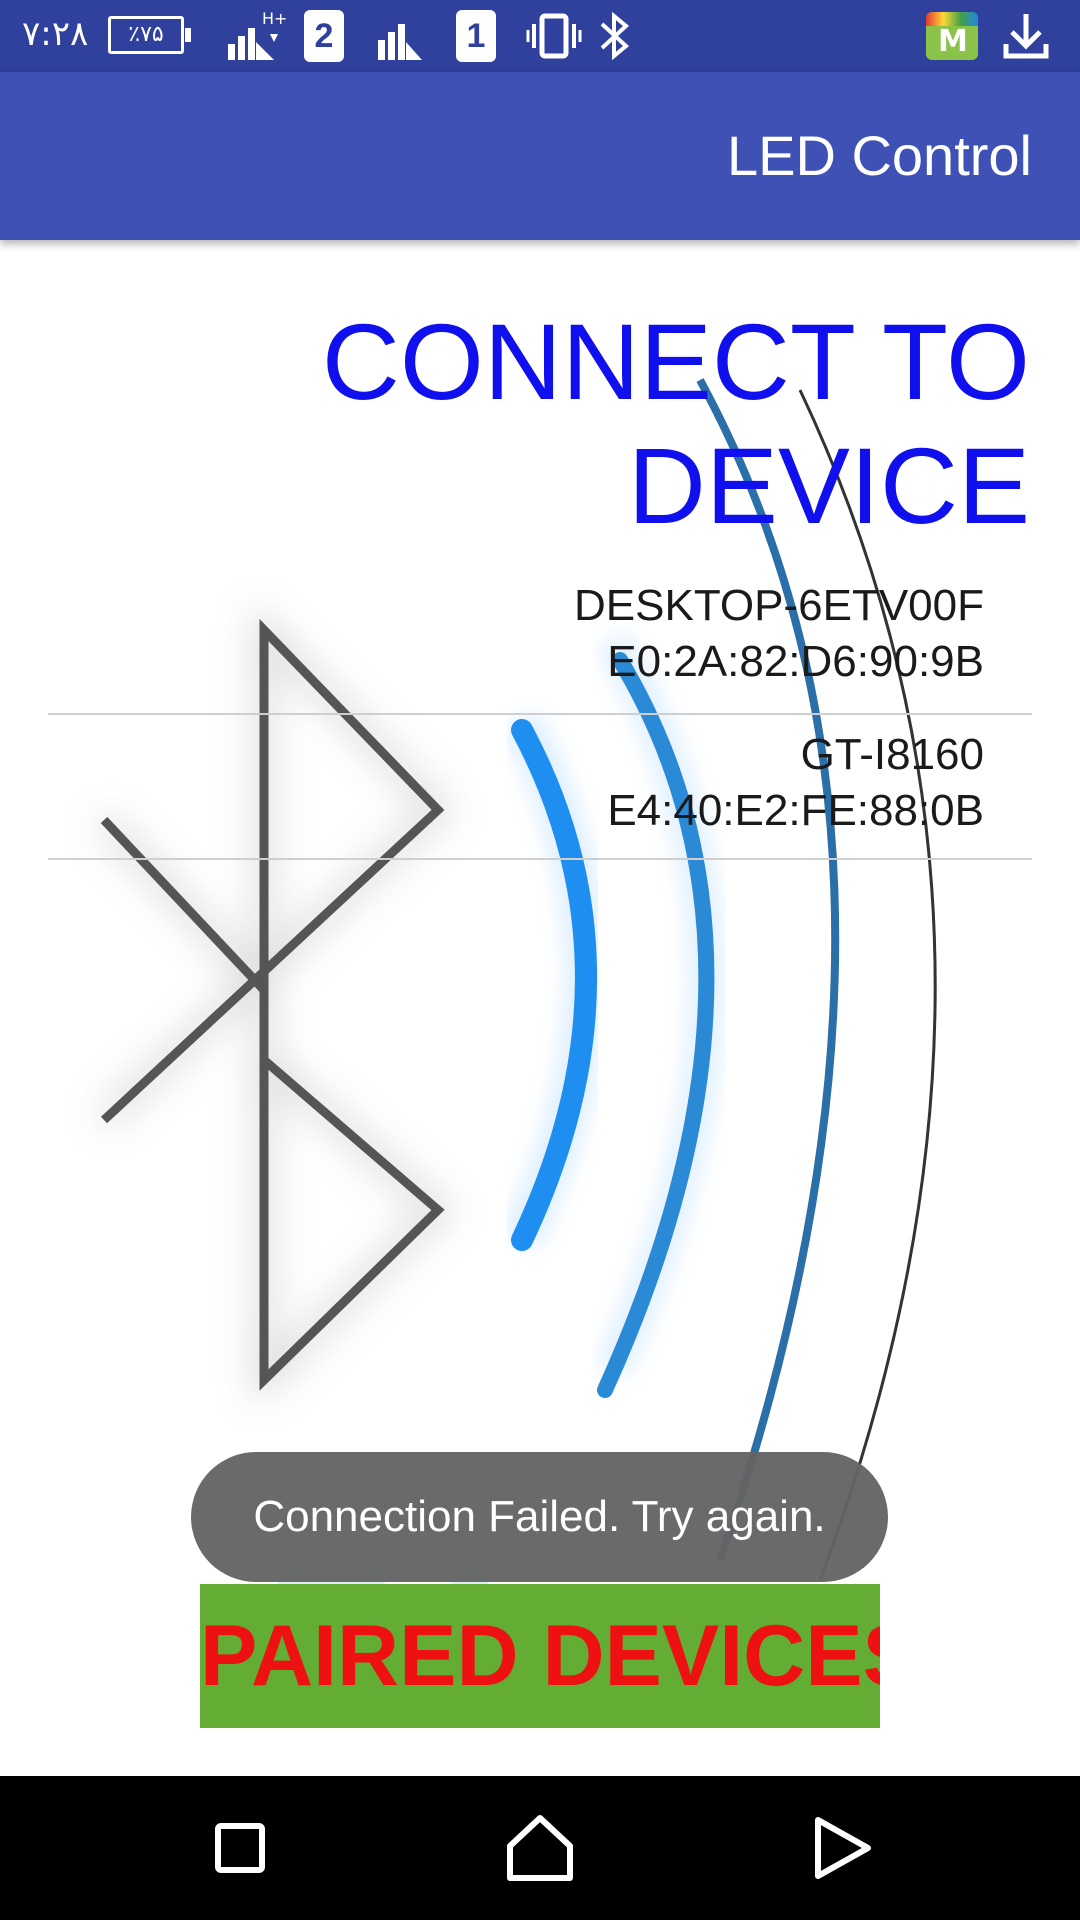 The width and height of the screenshot is (1080, 1920). What do you see at coordinates (840, 1848) in the screenshot?
I see `back-icon` at bounding box center [840, 1848].